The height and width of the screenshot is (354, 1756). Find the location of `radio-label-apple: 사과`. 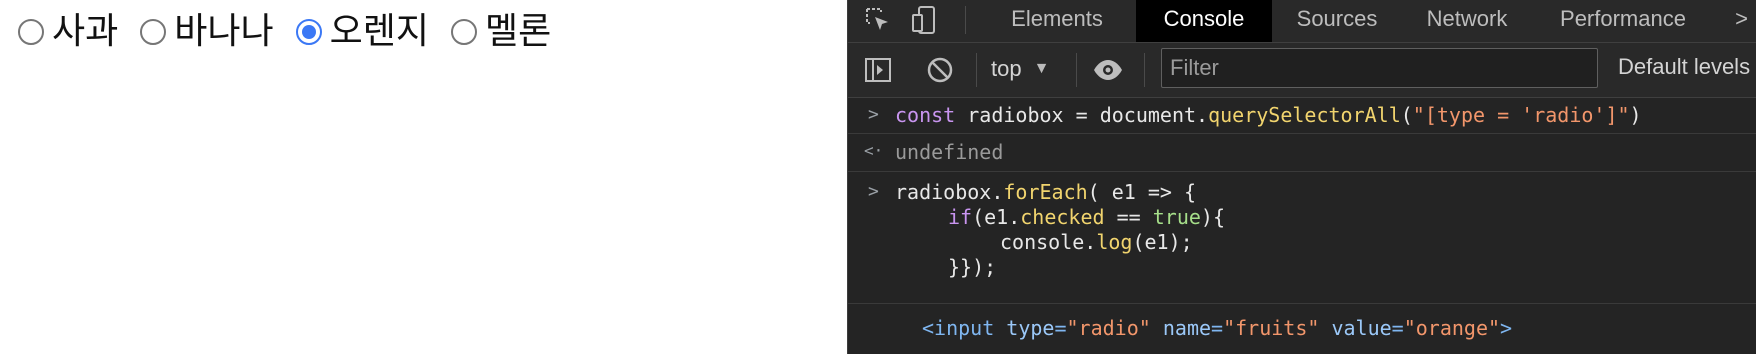

radio-label-apple: 사과 is located at coordinates (85, 31).